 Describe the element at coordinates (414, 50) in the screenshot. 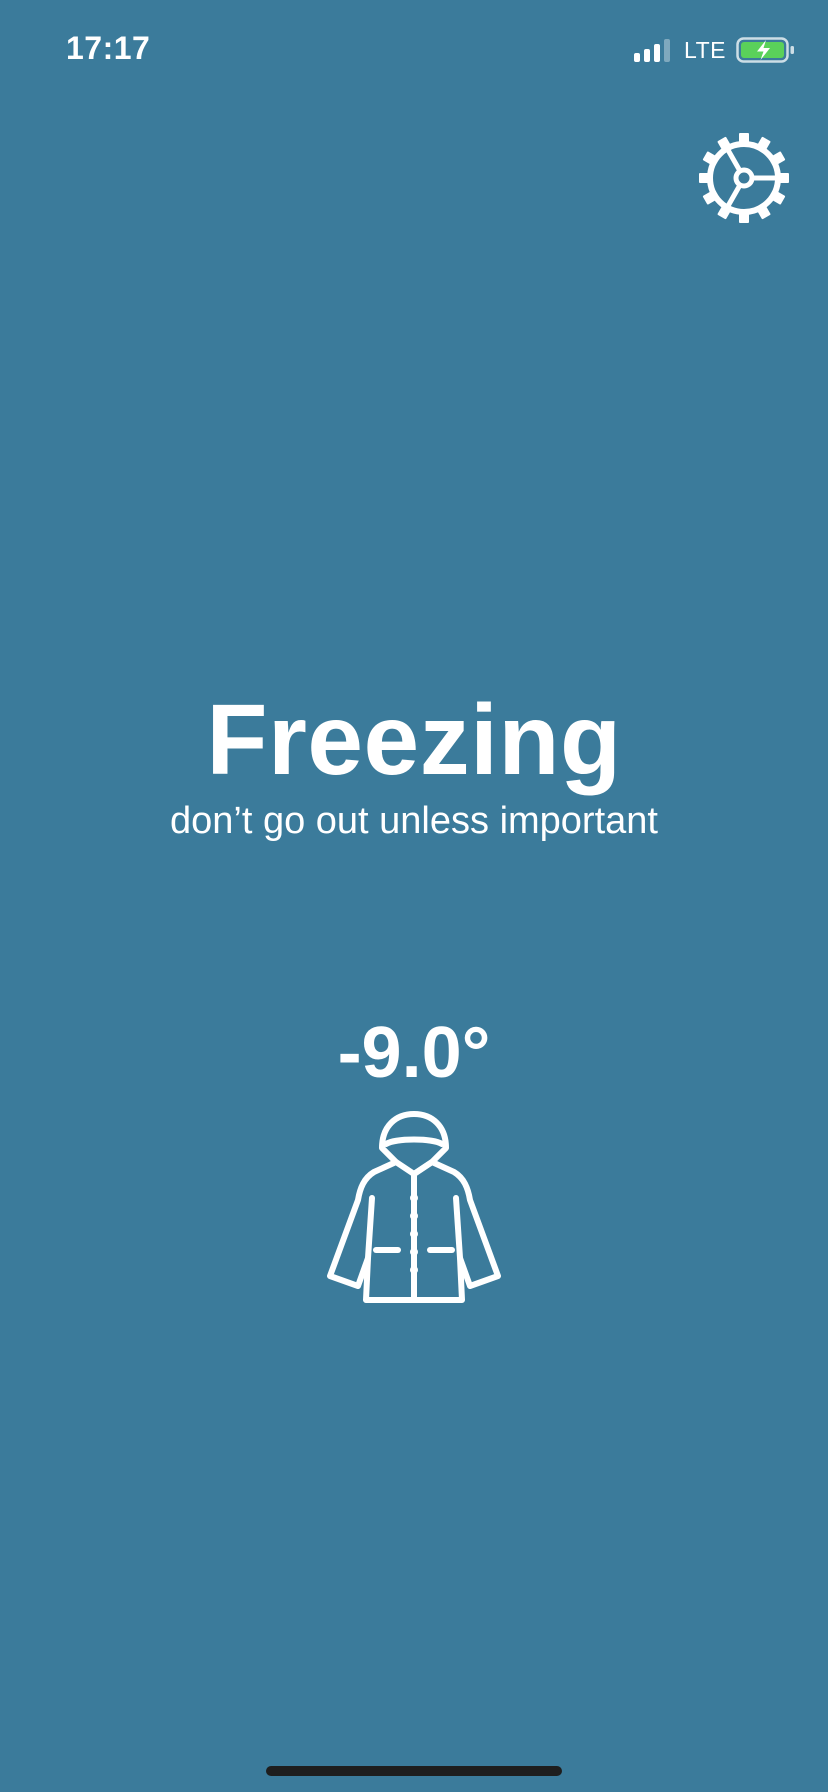

I see `status-bar: 17:17 LTE` at that location.